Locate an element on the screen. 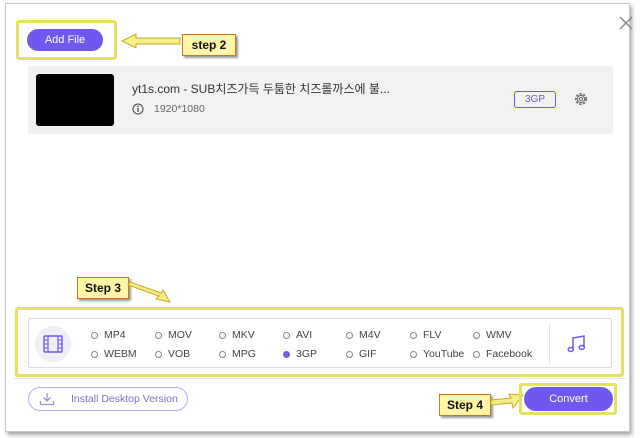 This screenshot has height=438, width=640. format-option-mov: MOV is located at coordinates (173, 335).